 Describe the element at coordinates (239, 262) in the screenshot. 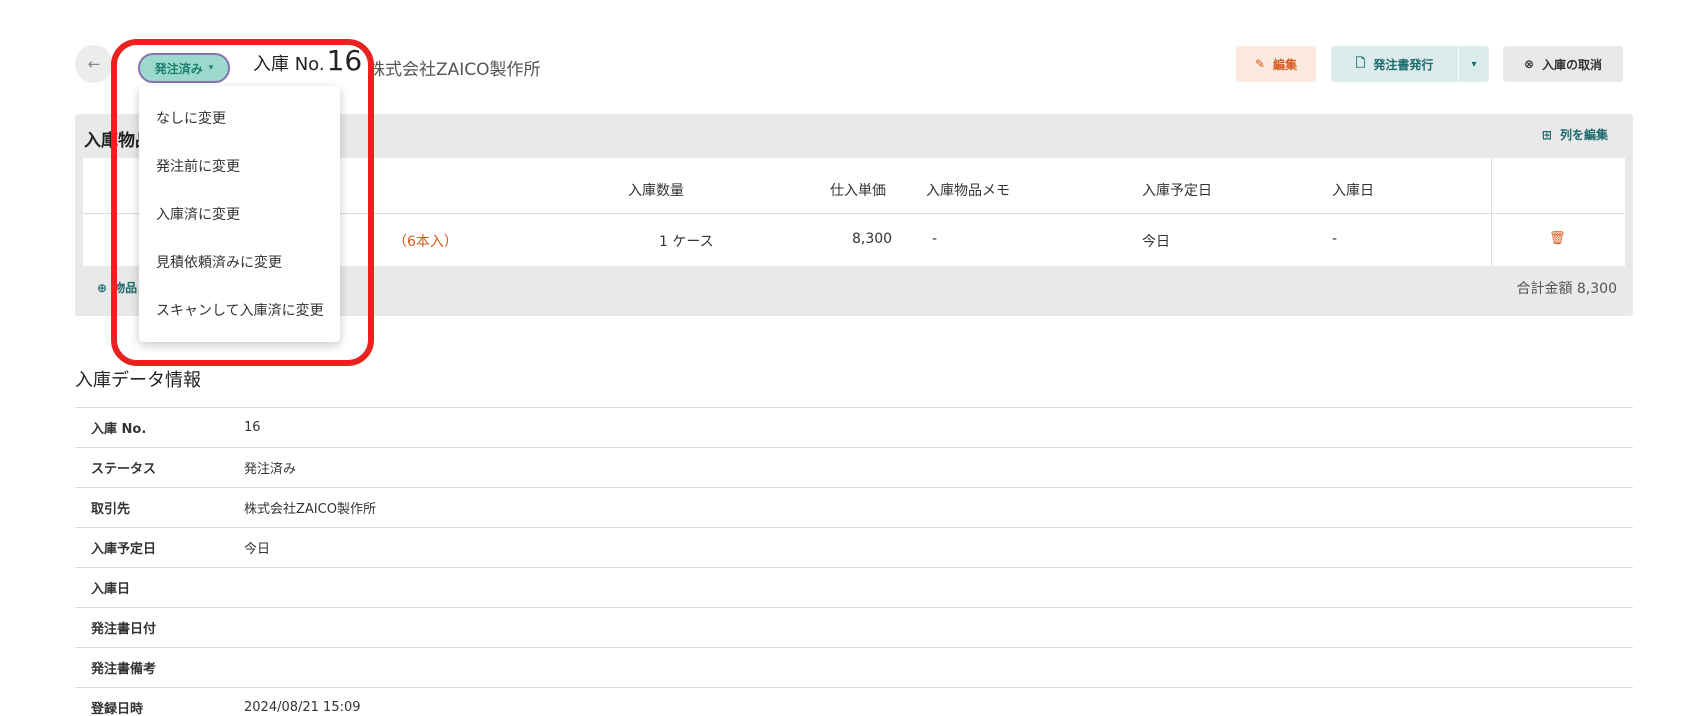

I see `menu-item-set-quote-requested: 見積依頼済みに変更` at that location.